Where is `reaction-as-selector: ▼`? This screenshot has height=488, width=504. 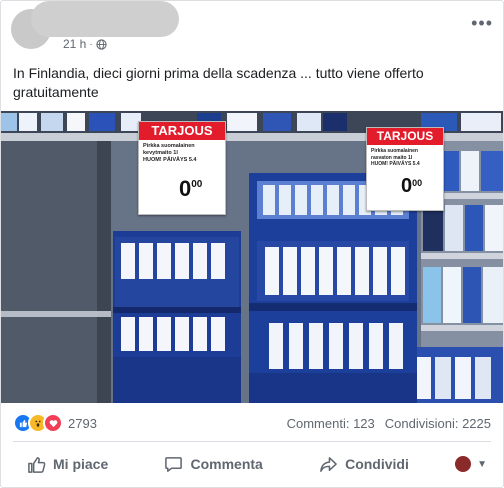
reaction-as-selector: ▼ is located at coordinates (471, 464).